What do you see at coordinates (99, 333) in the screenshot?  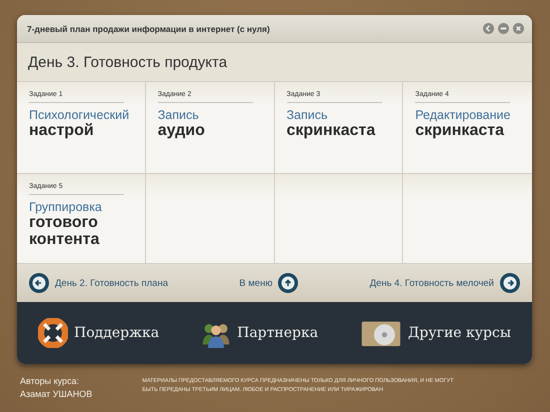 I see `bottom-bar-link: Поддержка` at bounding box center [99, 333].